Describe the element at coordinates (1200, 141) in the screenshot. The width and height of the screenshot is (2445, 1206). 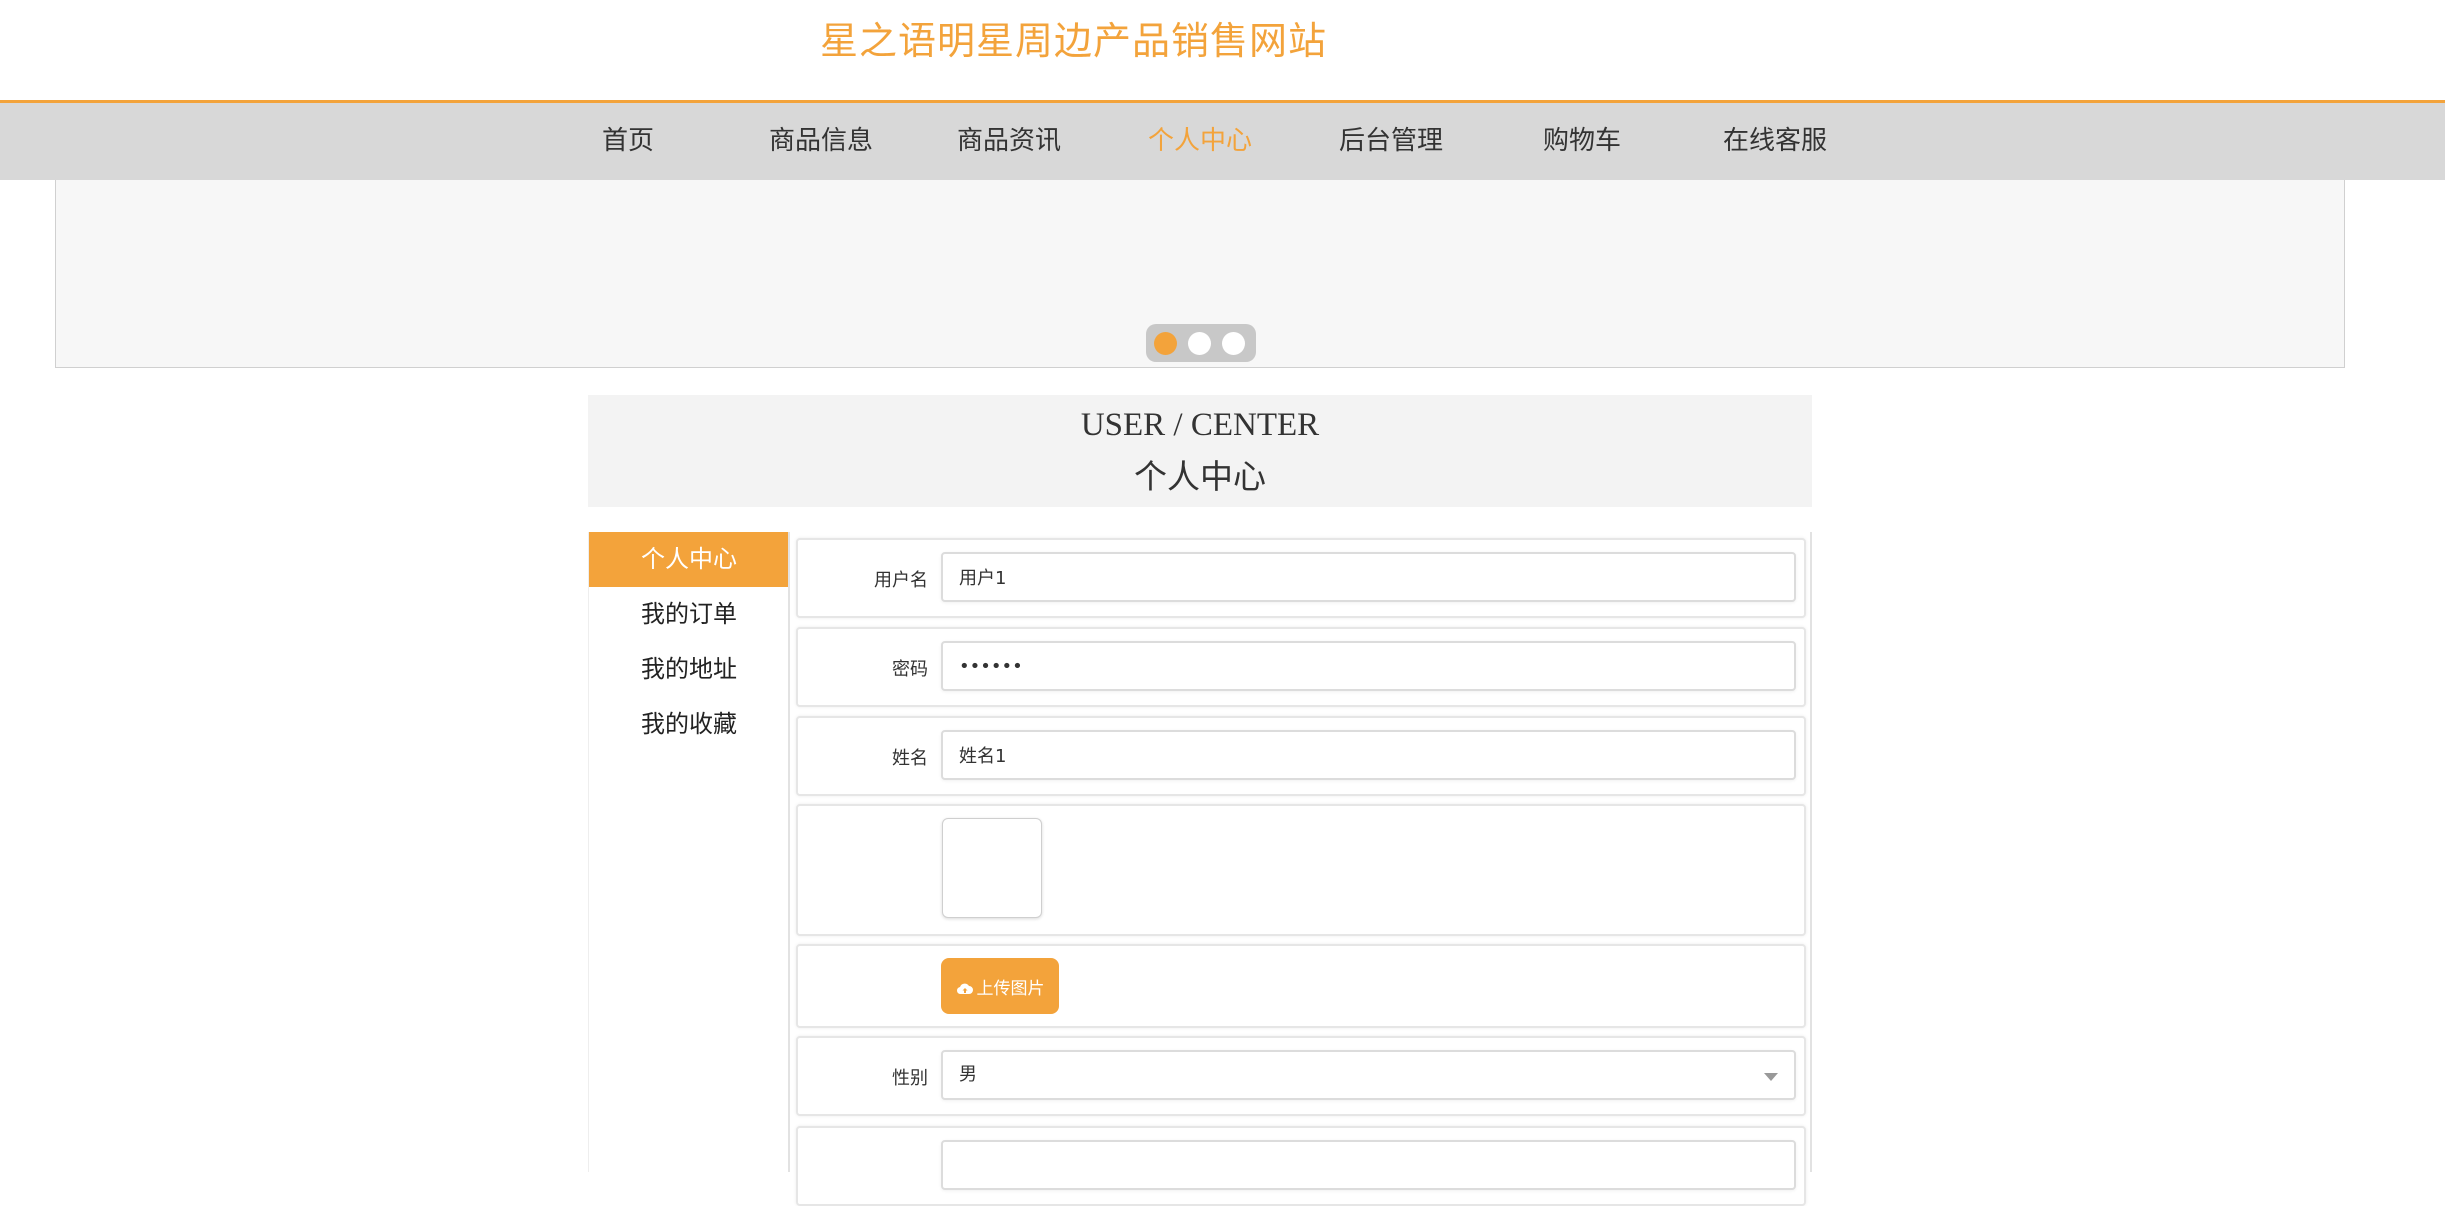
I see `nav-item-user-center: 个人中心` at that location.